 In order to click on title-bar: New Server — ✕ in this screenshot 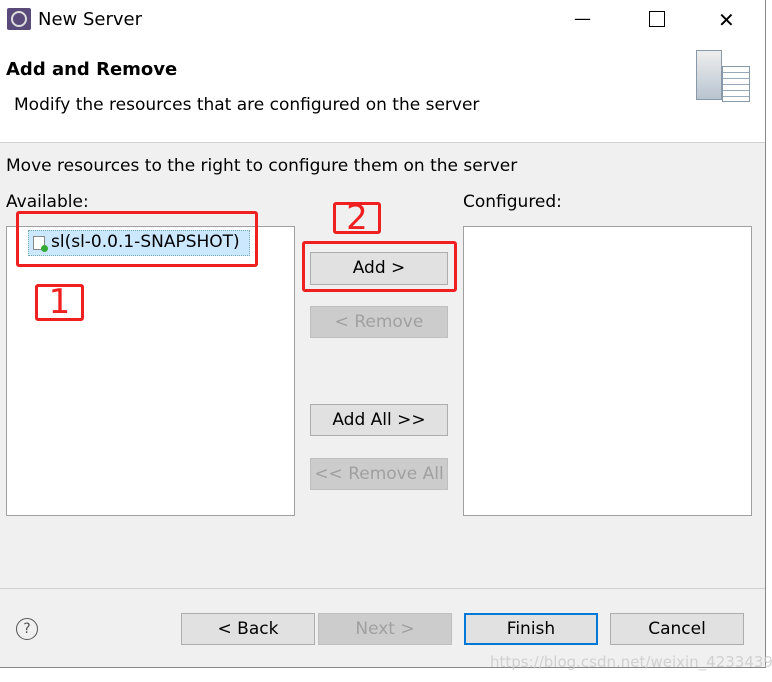, I will do `click(382, 20)`.